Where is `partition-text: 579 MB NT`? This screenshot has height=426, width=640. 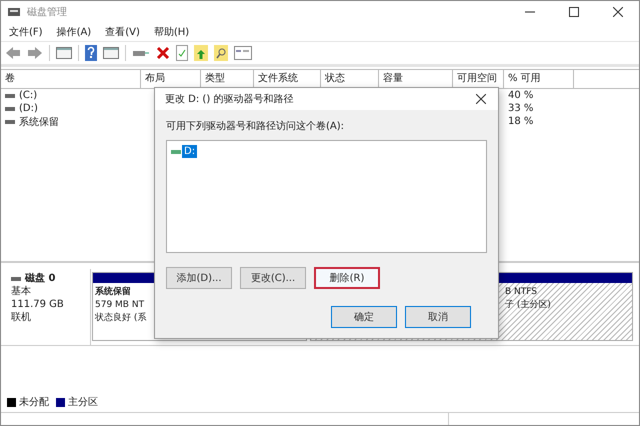
partition-text: 579 MB NT is located at coordinates (120, 305).